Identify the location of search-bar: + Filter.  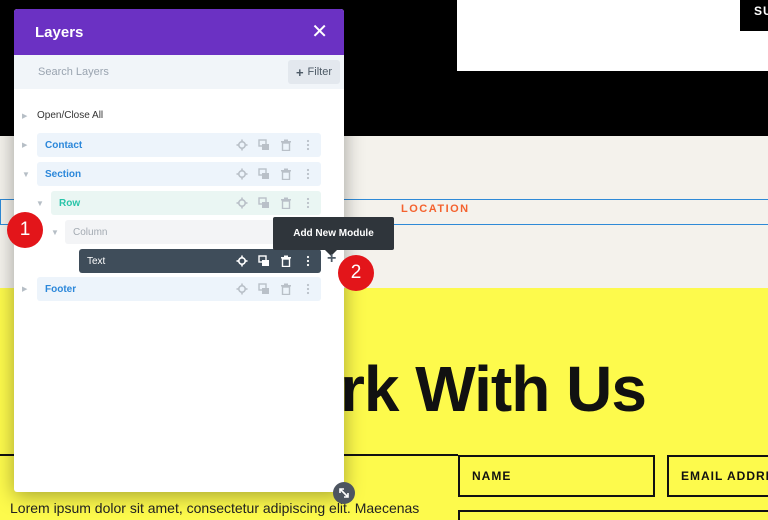
(179, 72).